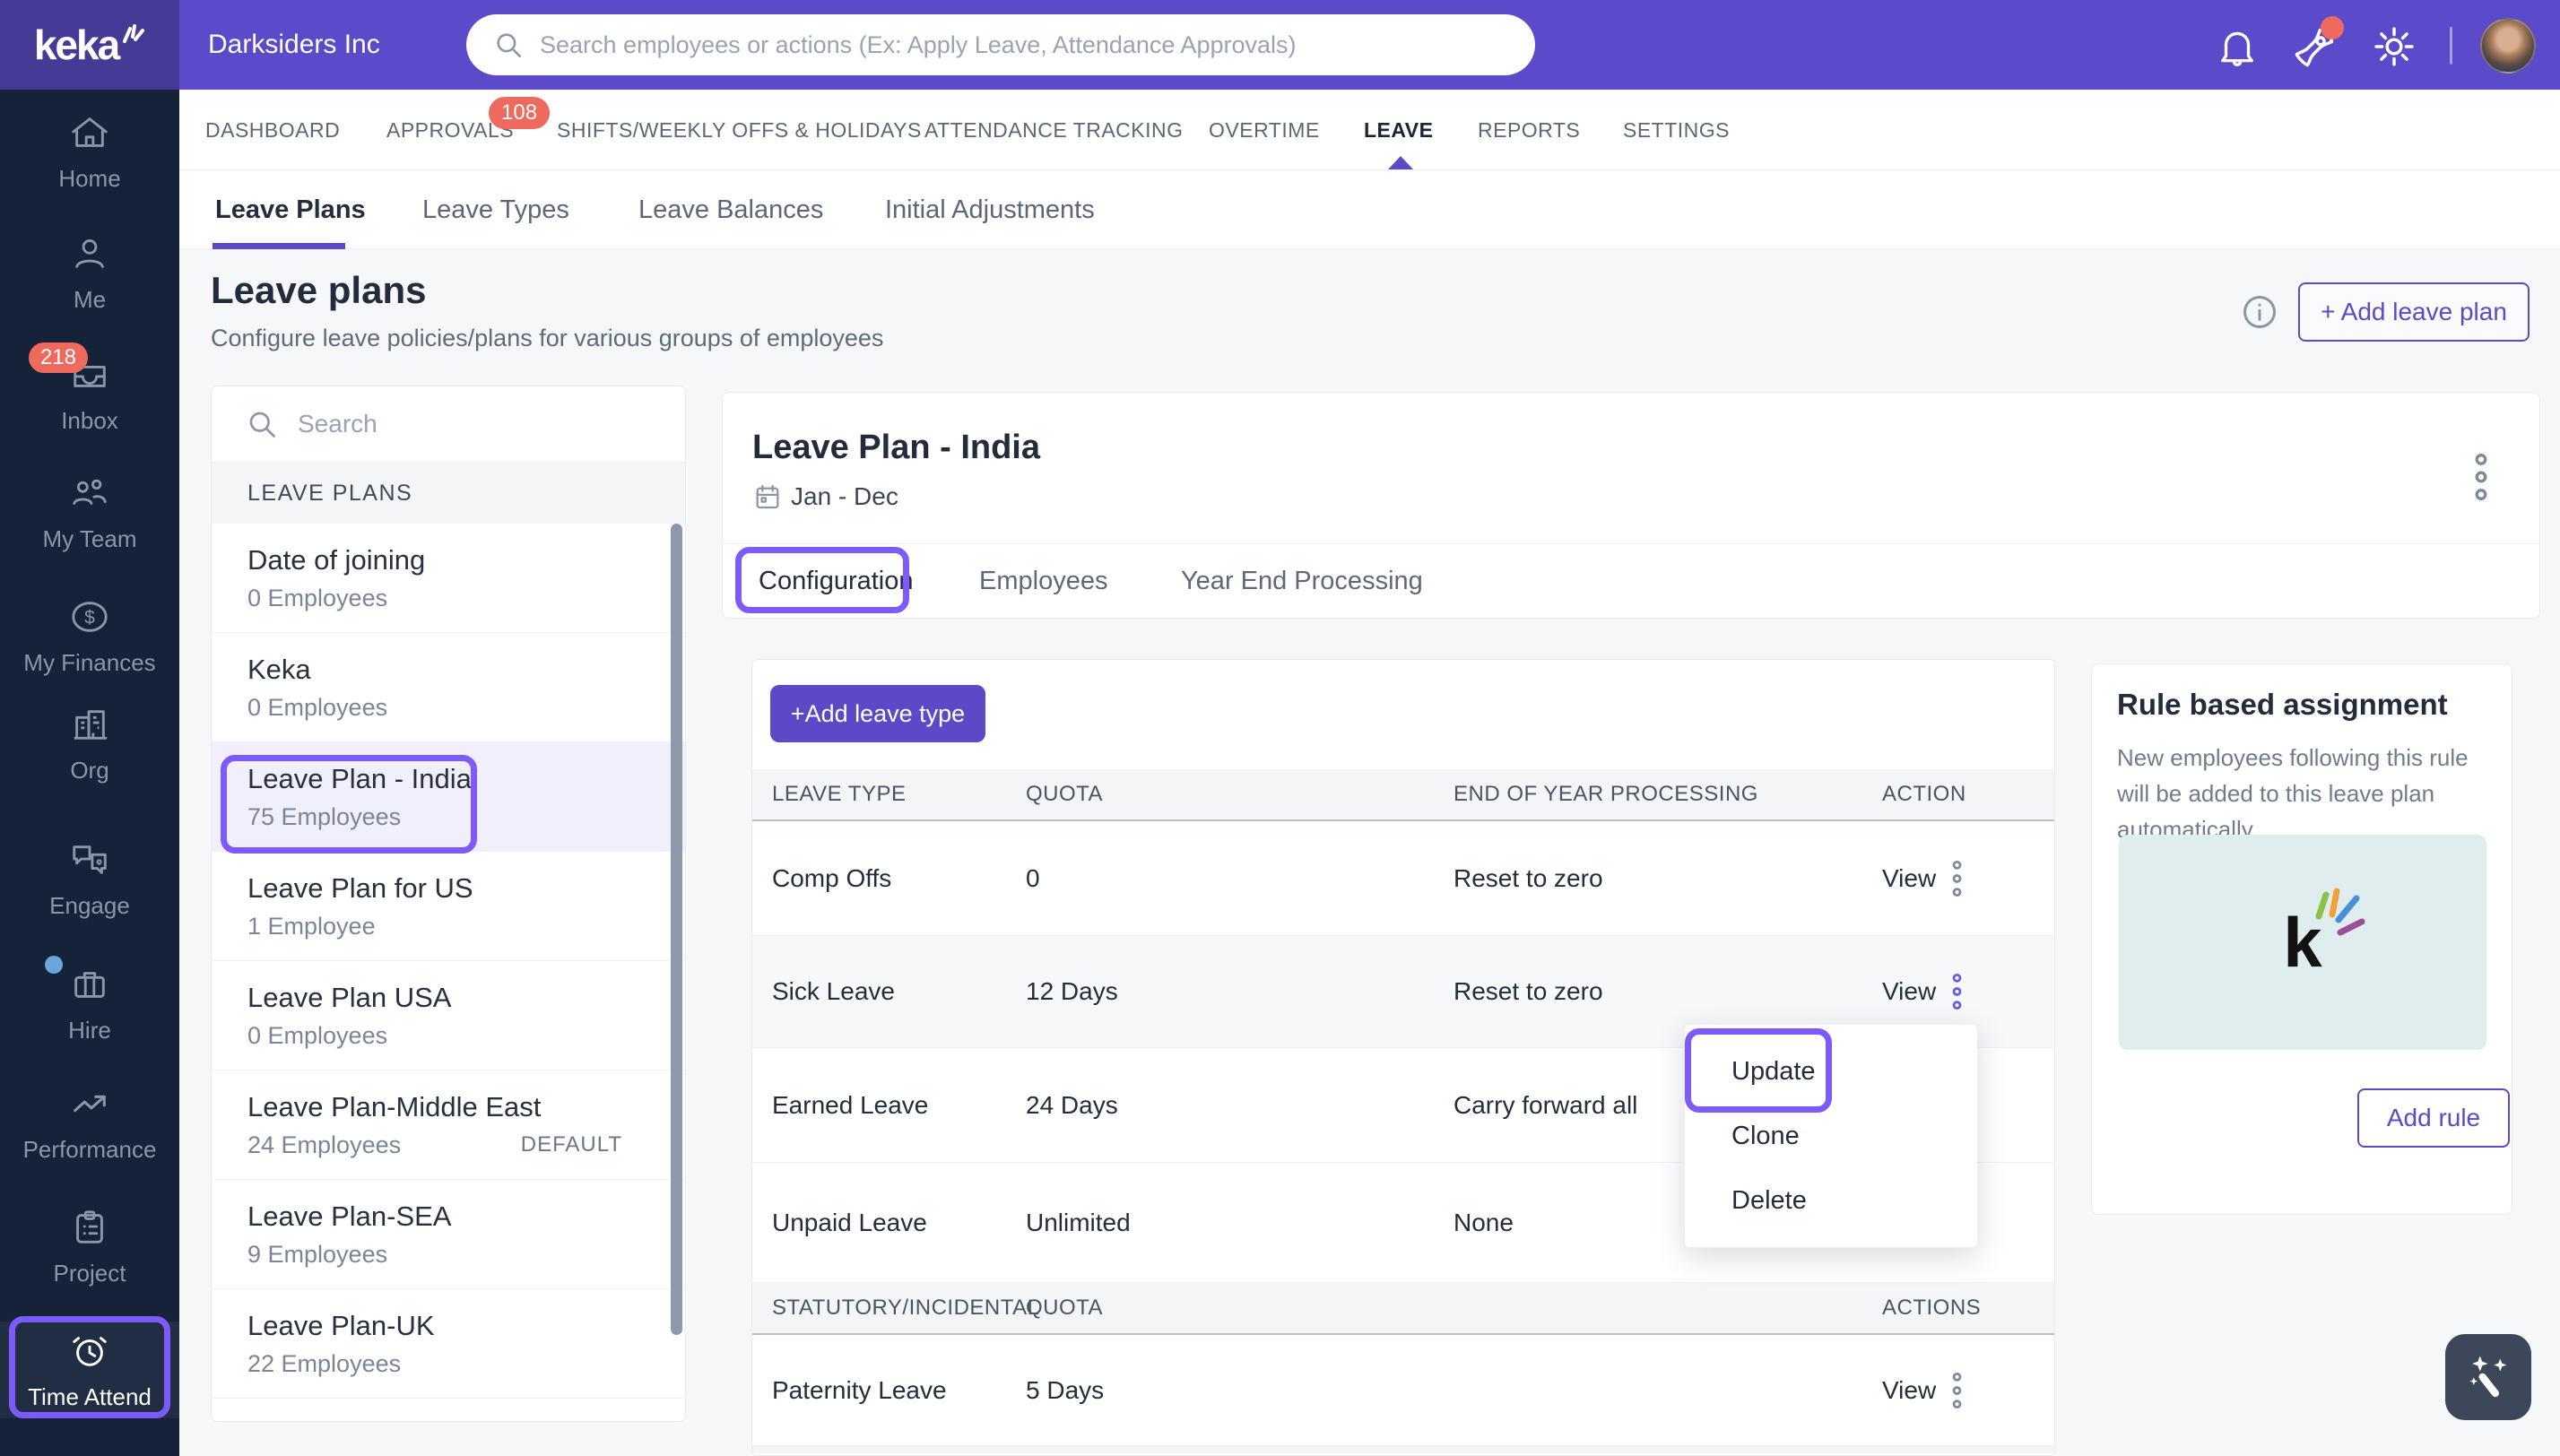 This screenshot has width=2560, height=1456. What do you see at coordinates (89, 743) in the screenshot?
I see `sidebar-item-org: Org` at bounding box center [89, 743].